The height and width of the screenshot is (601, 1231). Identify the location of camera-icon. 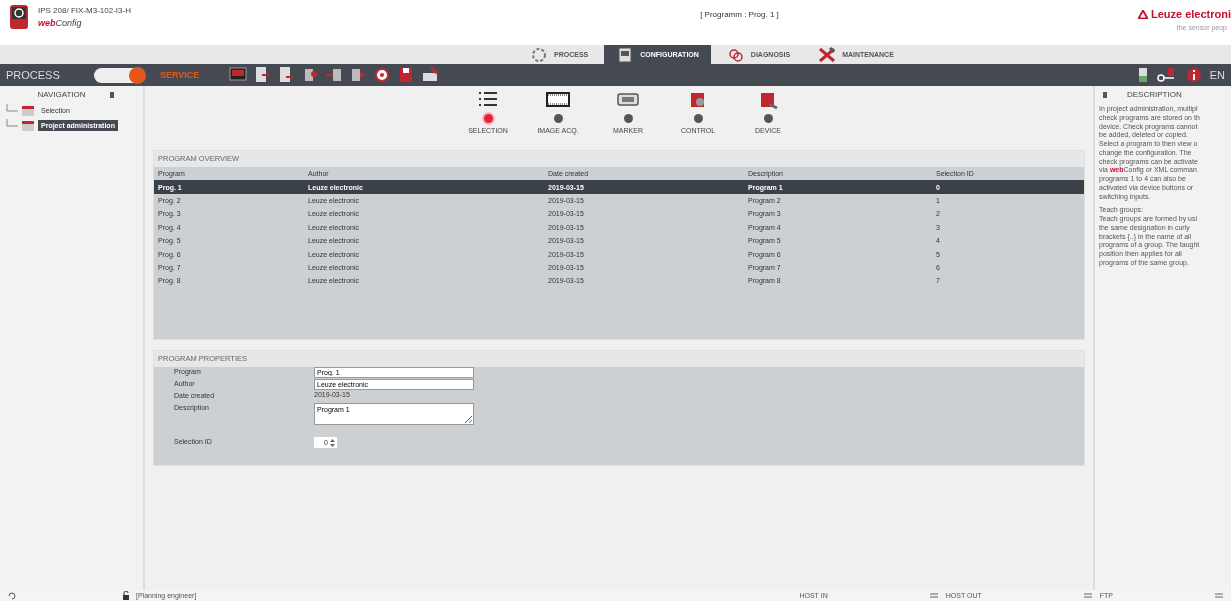
(19, 17).